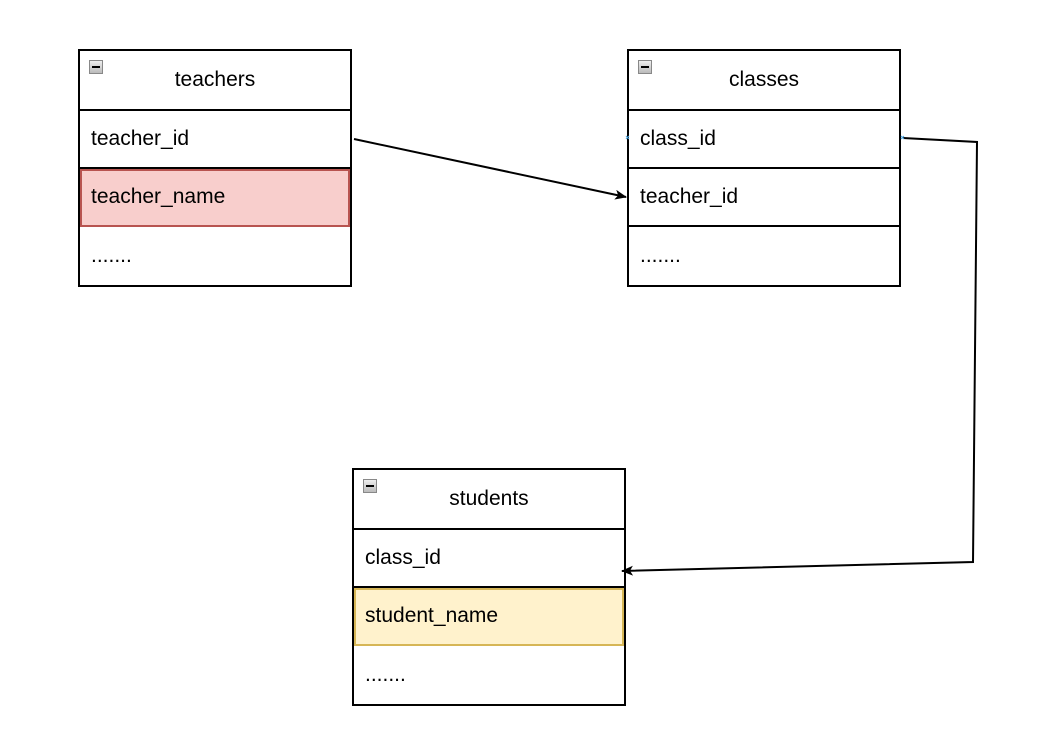 The height and width of the screenshot is (730, 1055). What do you see at coordinates (490, 169) in the screenshot?
I see `edge-teacher-to-class` at bounding box center [490, 169].